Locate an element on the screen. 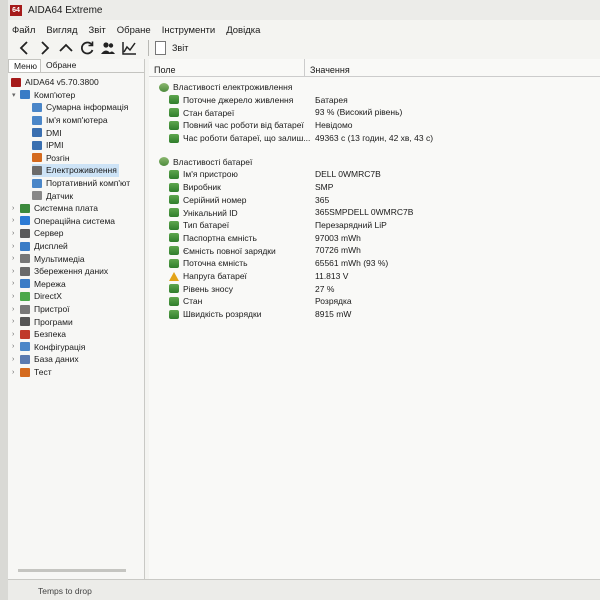 The height and width of the screenshot is (600, 600). field-row: Паспортна ємність is located at coordinates (213, 238).